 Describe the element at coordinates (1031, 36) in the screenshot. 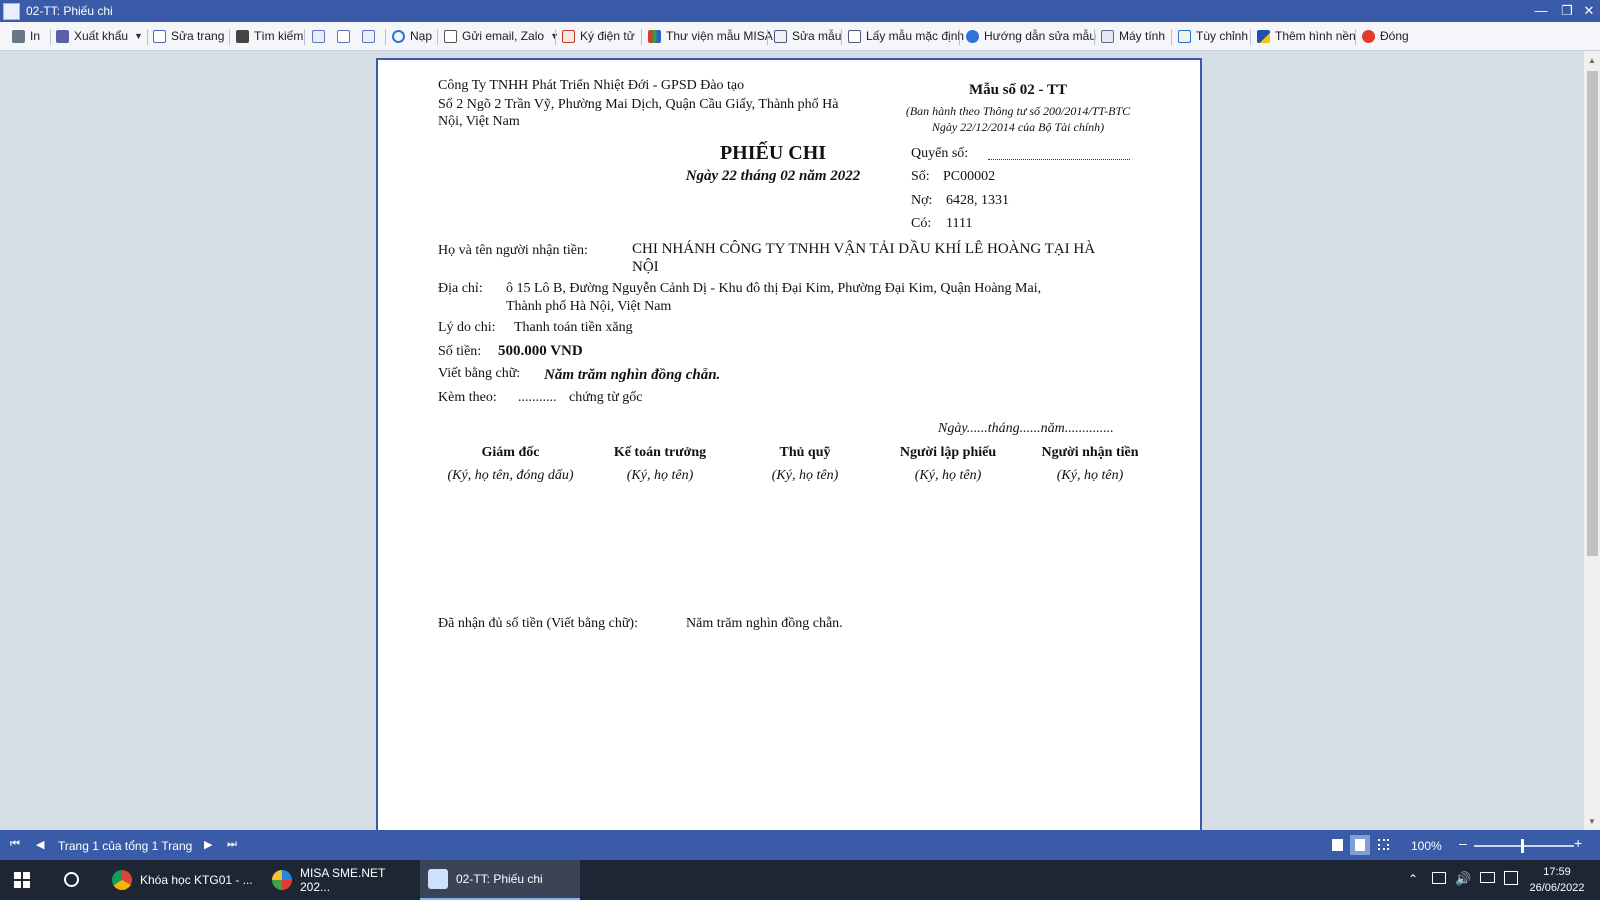

I see `guide-button: Hướng dẫn sửa mẫu` at that location.